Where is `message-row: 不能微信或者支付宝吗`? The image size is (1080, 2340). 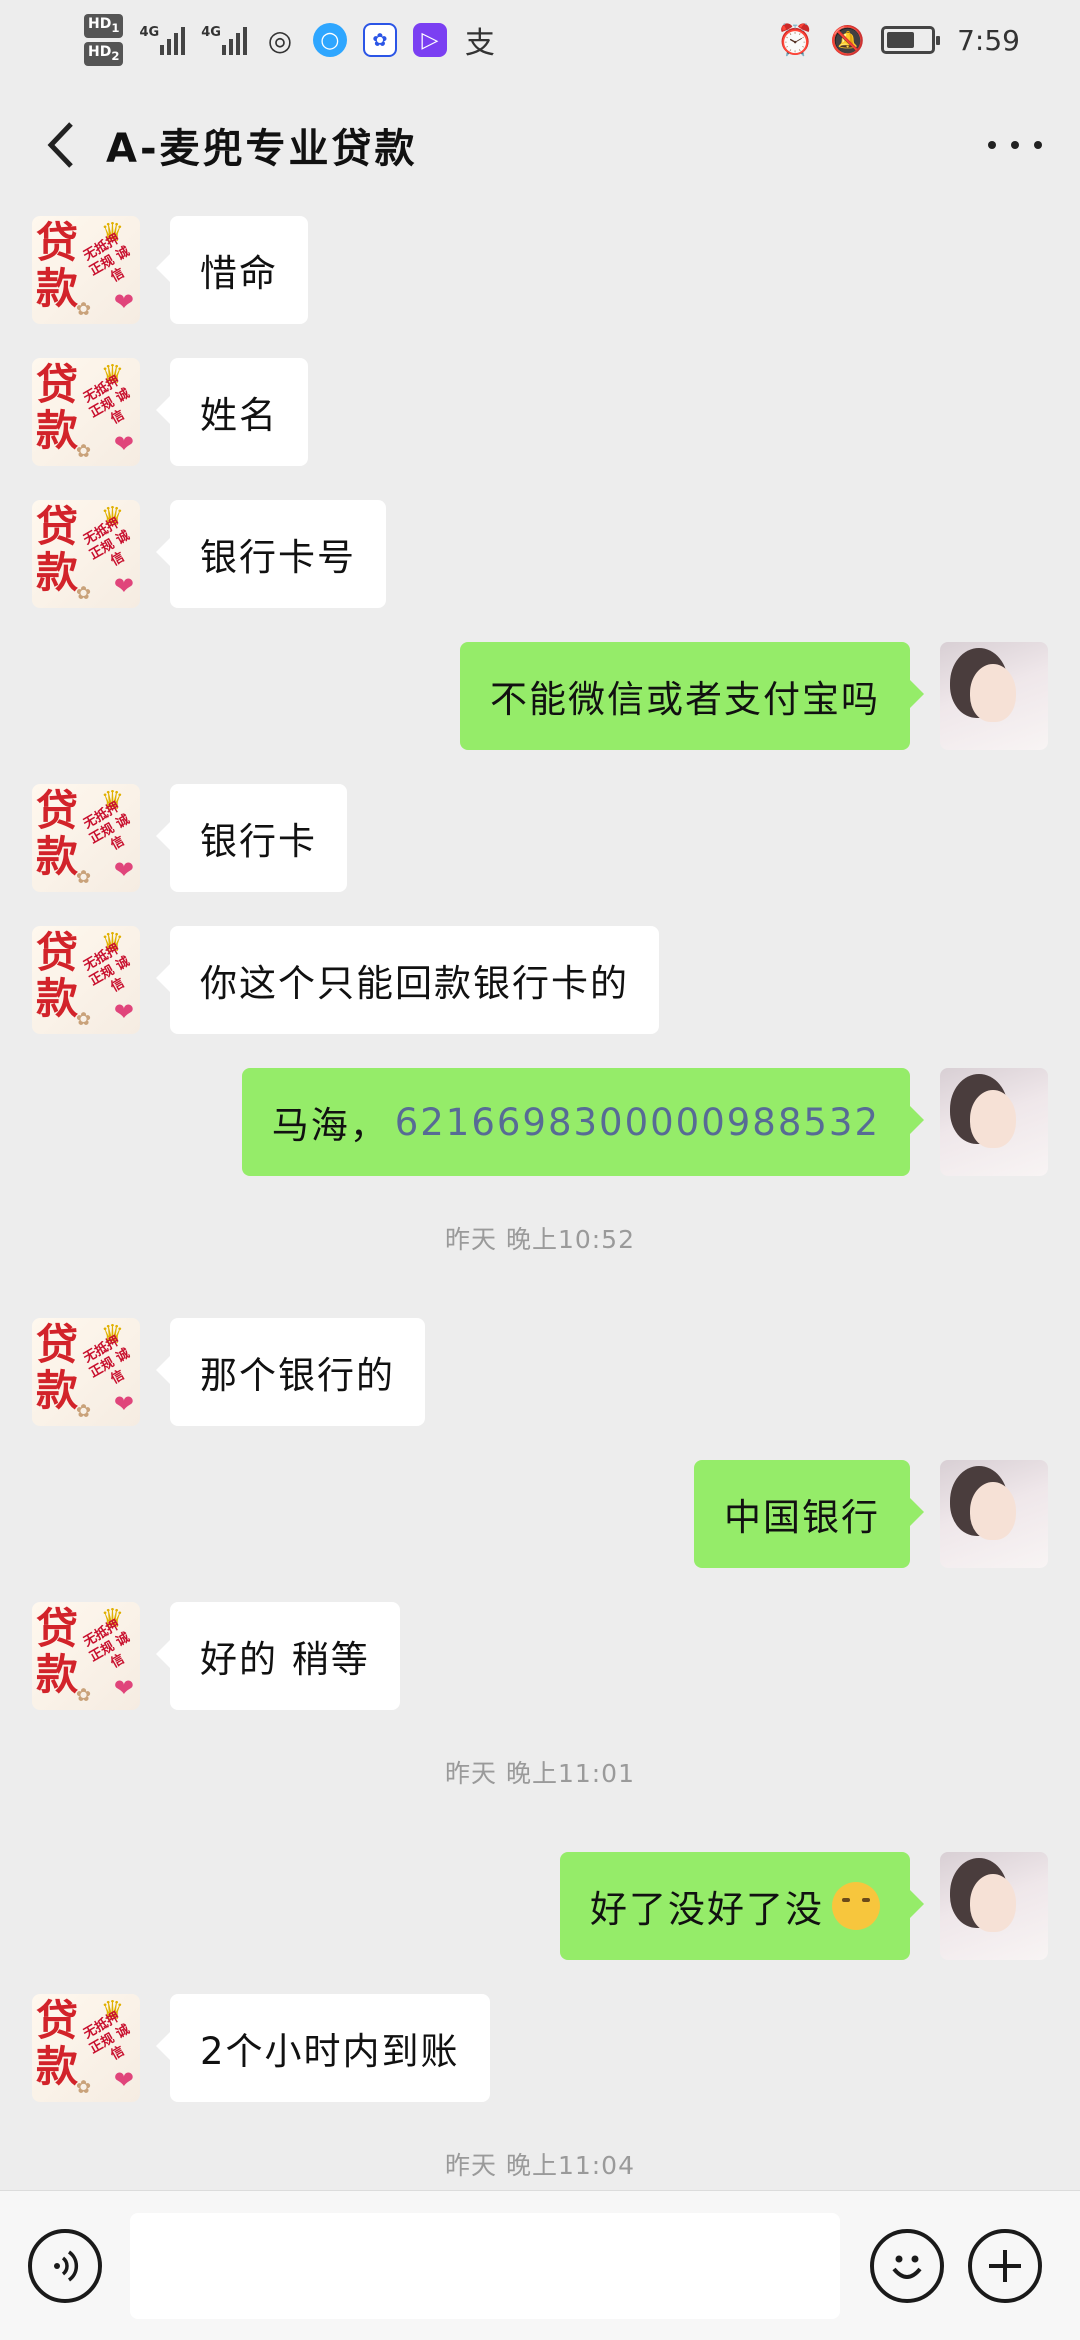 message-row: 不能微信或者支付宝吗 is located at coordinates (540, 696).